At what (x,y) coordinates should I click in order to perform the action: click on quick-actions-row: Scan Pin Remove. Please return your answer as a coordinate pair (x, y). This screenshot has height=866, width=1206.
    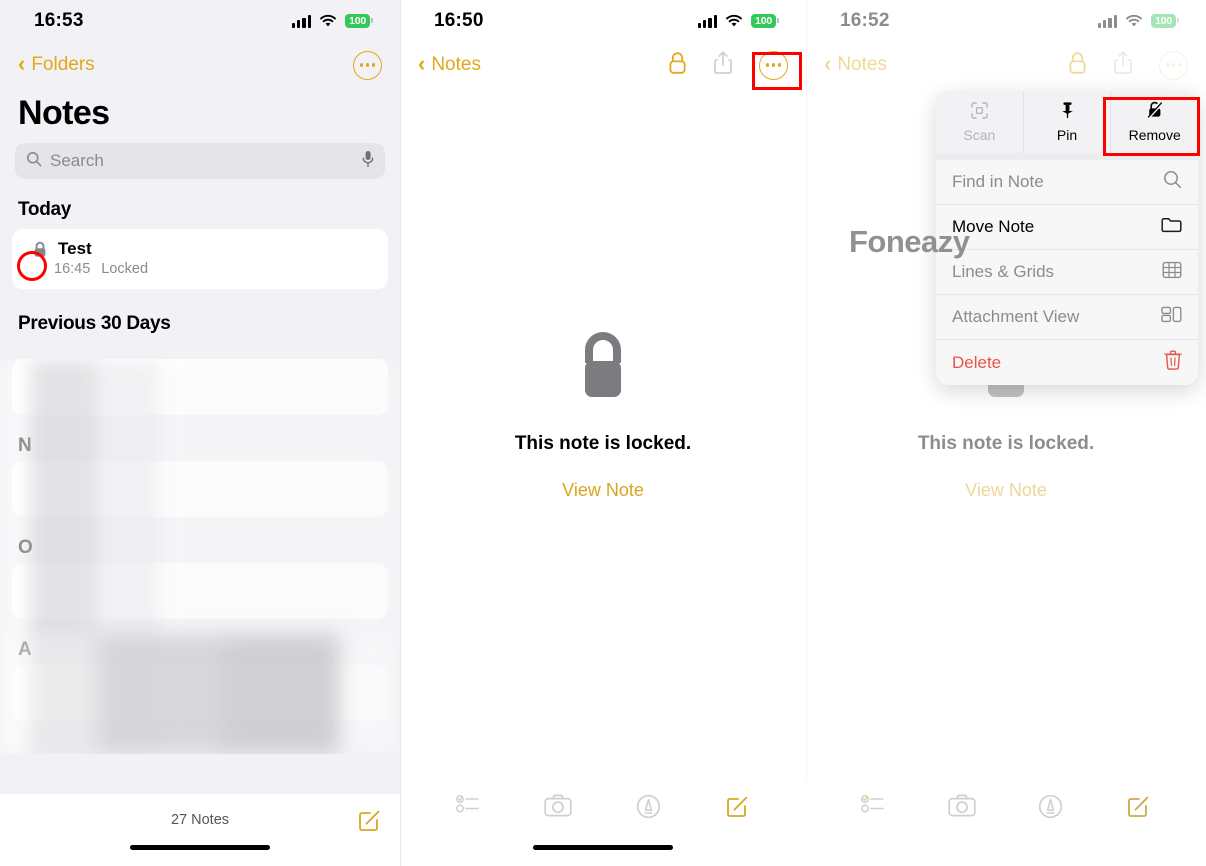
    Looking at the image, I should click on (1067, 122).